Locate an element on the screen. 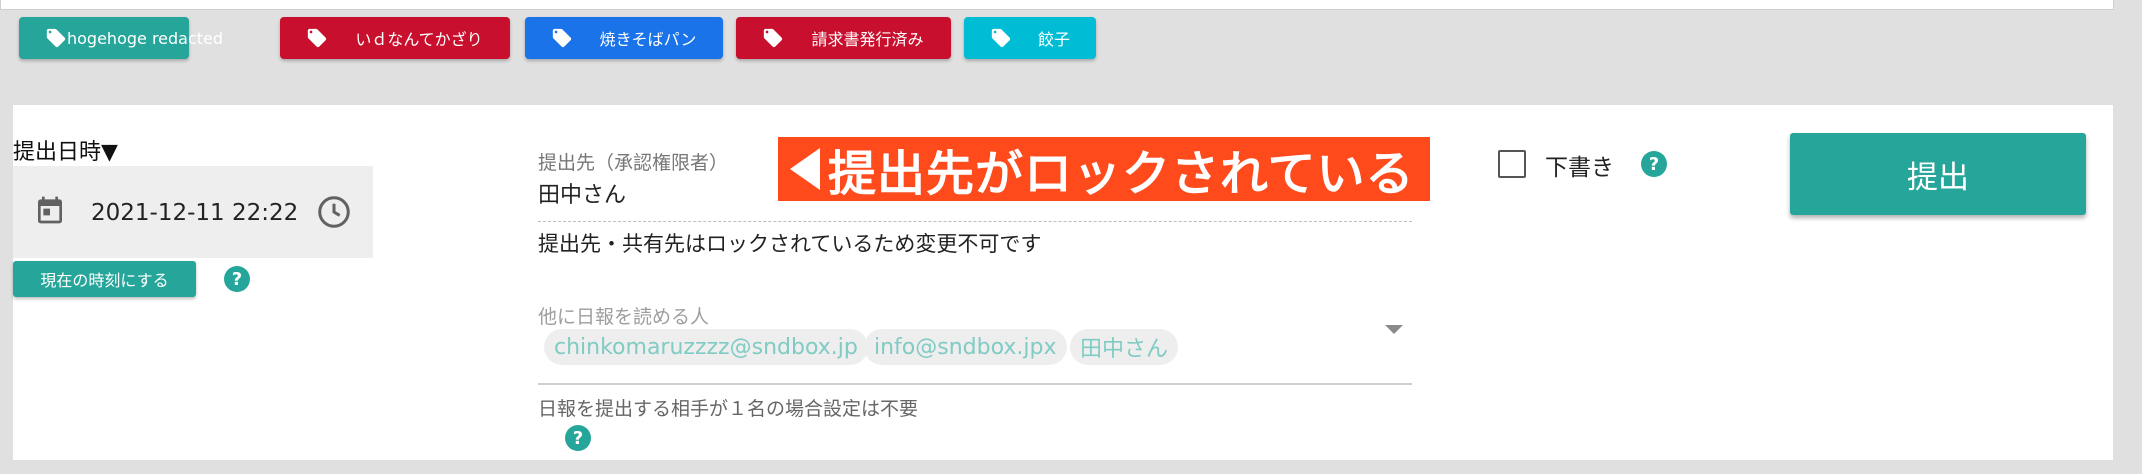 The image size is (2142, 474). draft-checkbox is located at coordinates (1512, 164).